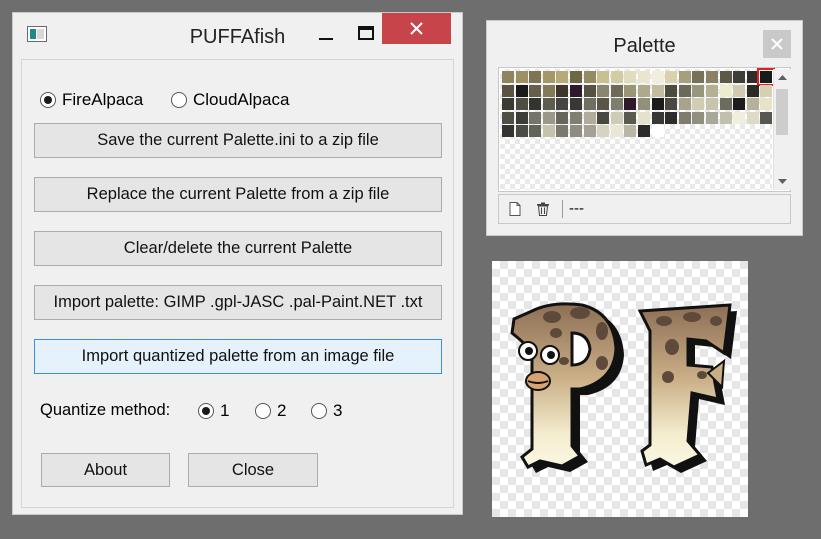  What do you see at coordinates (416, 28) in the screenshot?
I see `close-icon` at bounding box center [416, 28].